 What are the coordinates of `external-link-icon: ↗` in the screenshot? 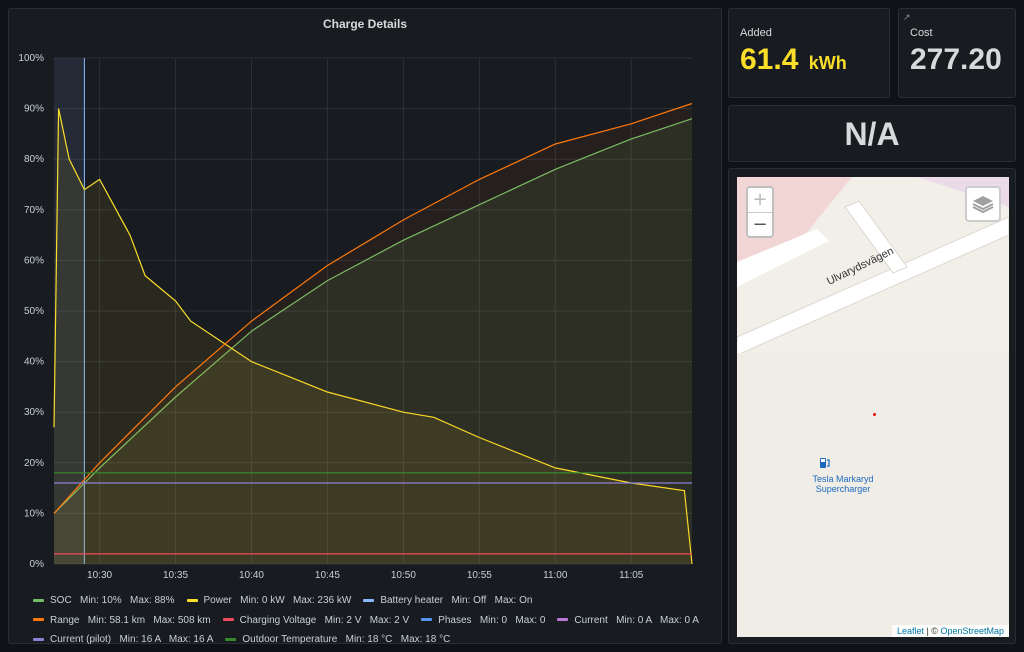 It's located at (907, 17).